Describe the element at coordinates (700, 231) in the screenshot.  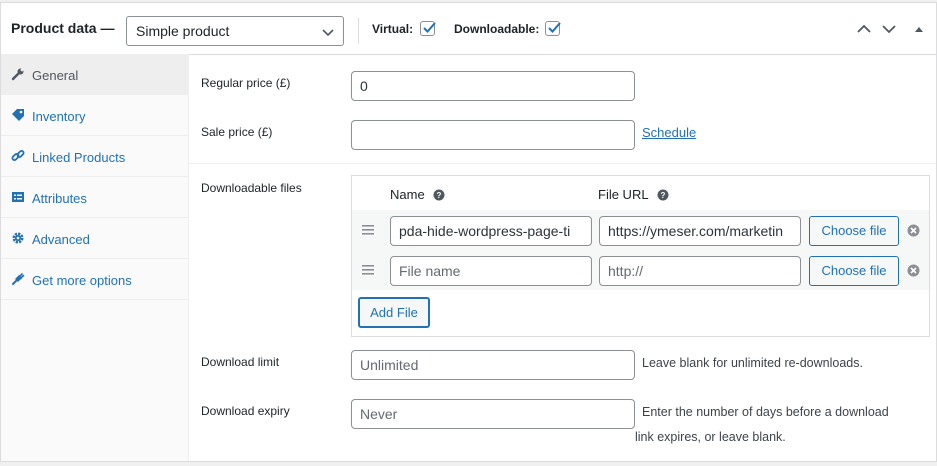
I see `file-url-input: https://ymeser.com/marketin` at that location.